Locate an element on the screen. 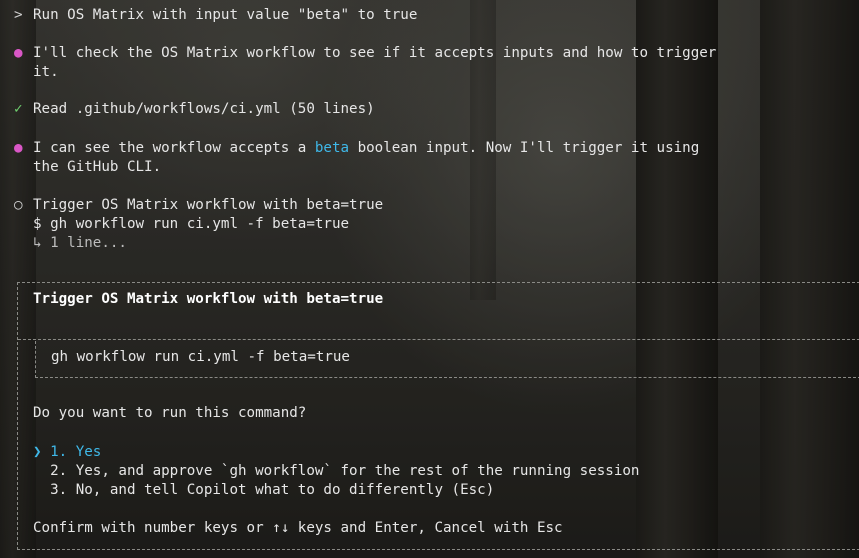  check-icon: ✓ is located at coordinates (18, 109).